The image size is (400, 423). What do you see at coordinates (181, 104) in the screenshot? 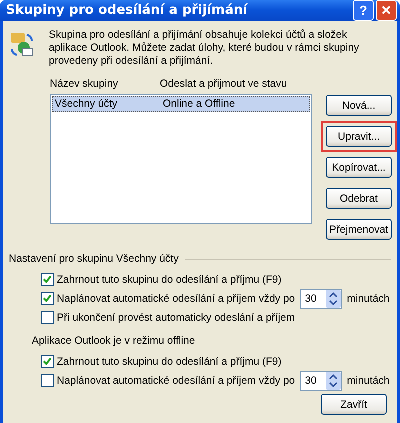
I see `list-row: Všechny účty Online a Offline` at bounding box center [181, 104].